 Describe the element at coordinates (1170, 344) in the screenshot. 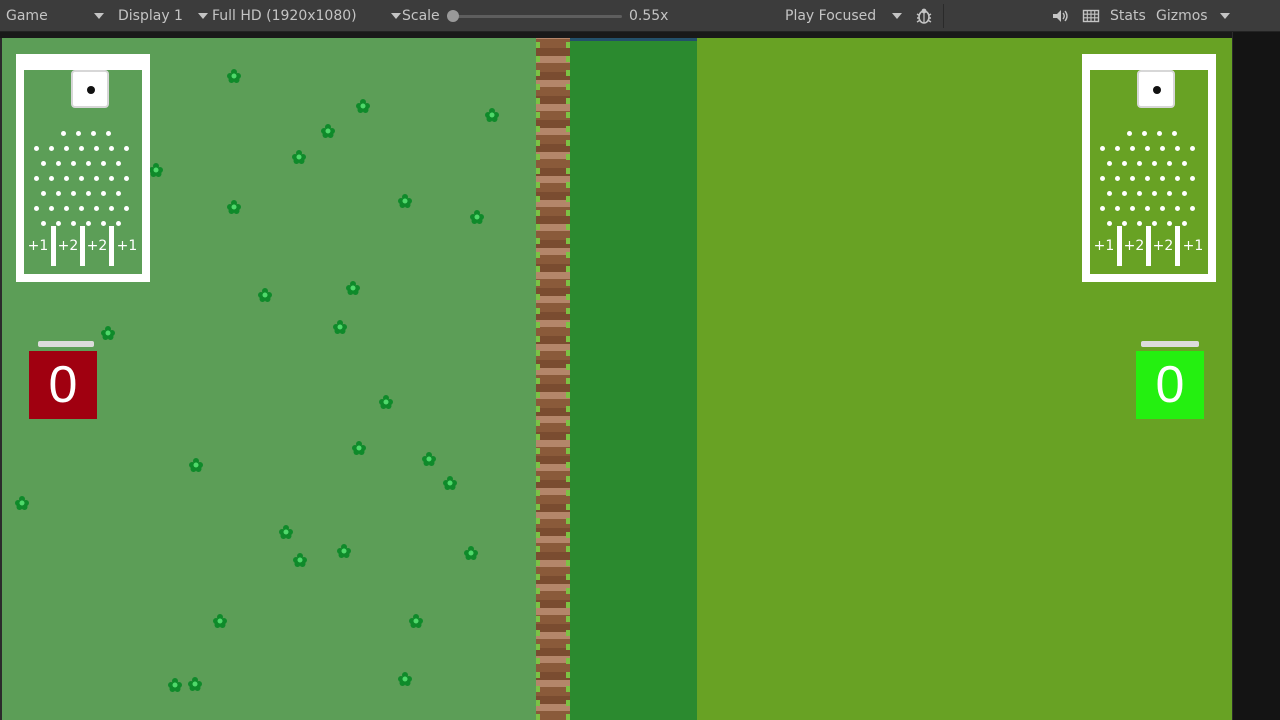

I see `right-score-cap` at that location.